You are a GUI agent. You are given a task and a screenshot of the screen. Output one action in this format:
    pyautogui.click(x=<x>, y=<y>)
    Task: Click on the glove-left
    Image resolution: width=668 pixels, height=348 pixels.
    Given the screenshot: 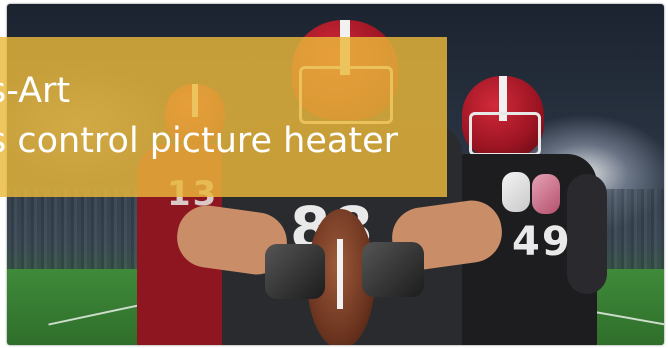 What is the action you would take?
    pyautogui.click(x=295, y=271)
    